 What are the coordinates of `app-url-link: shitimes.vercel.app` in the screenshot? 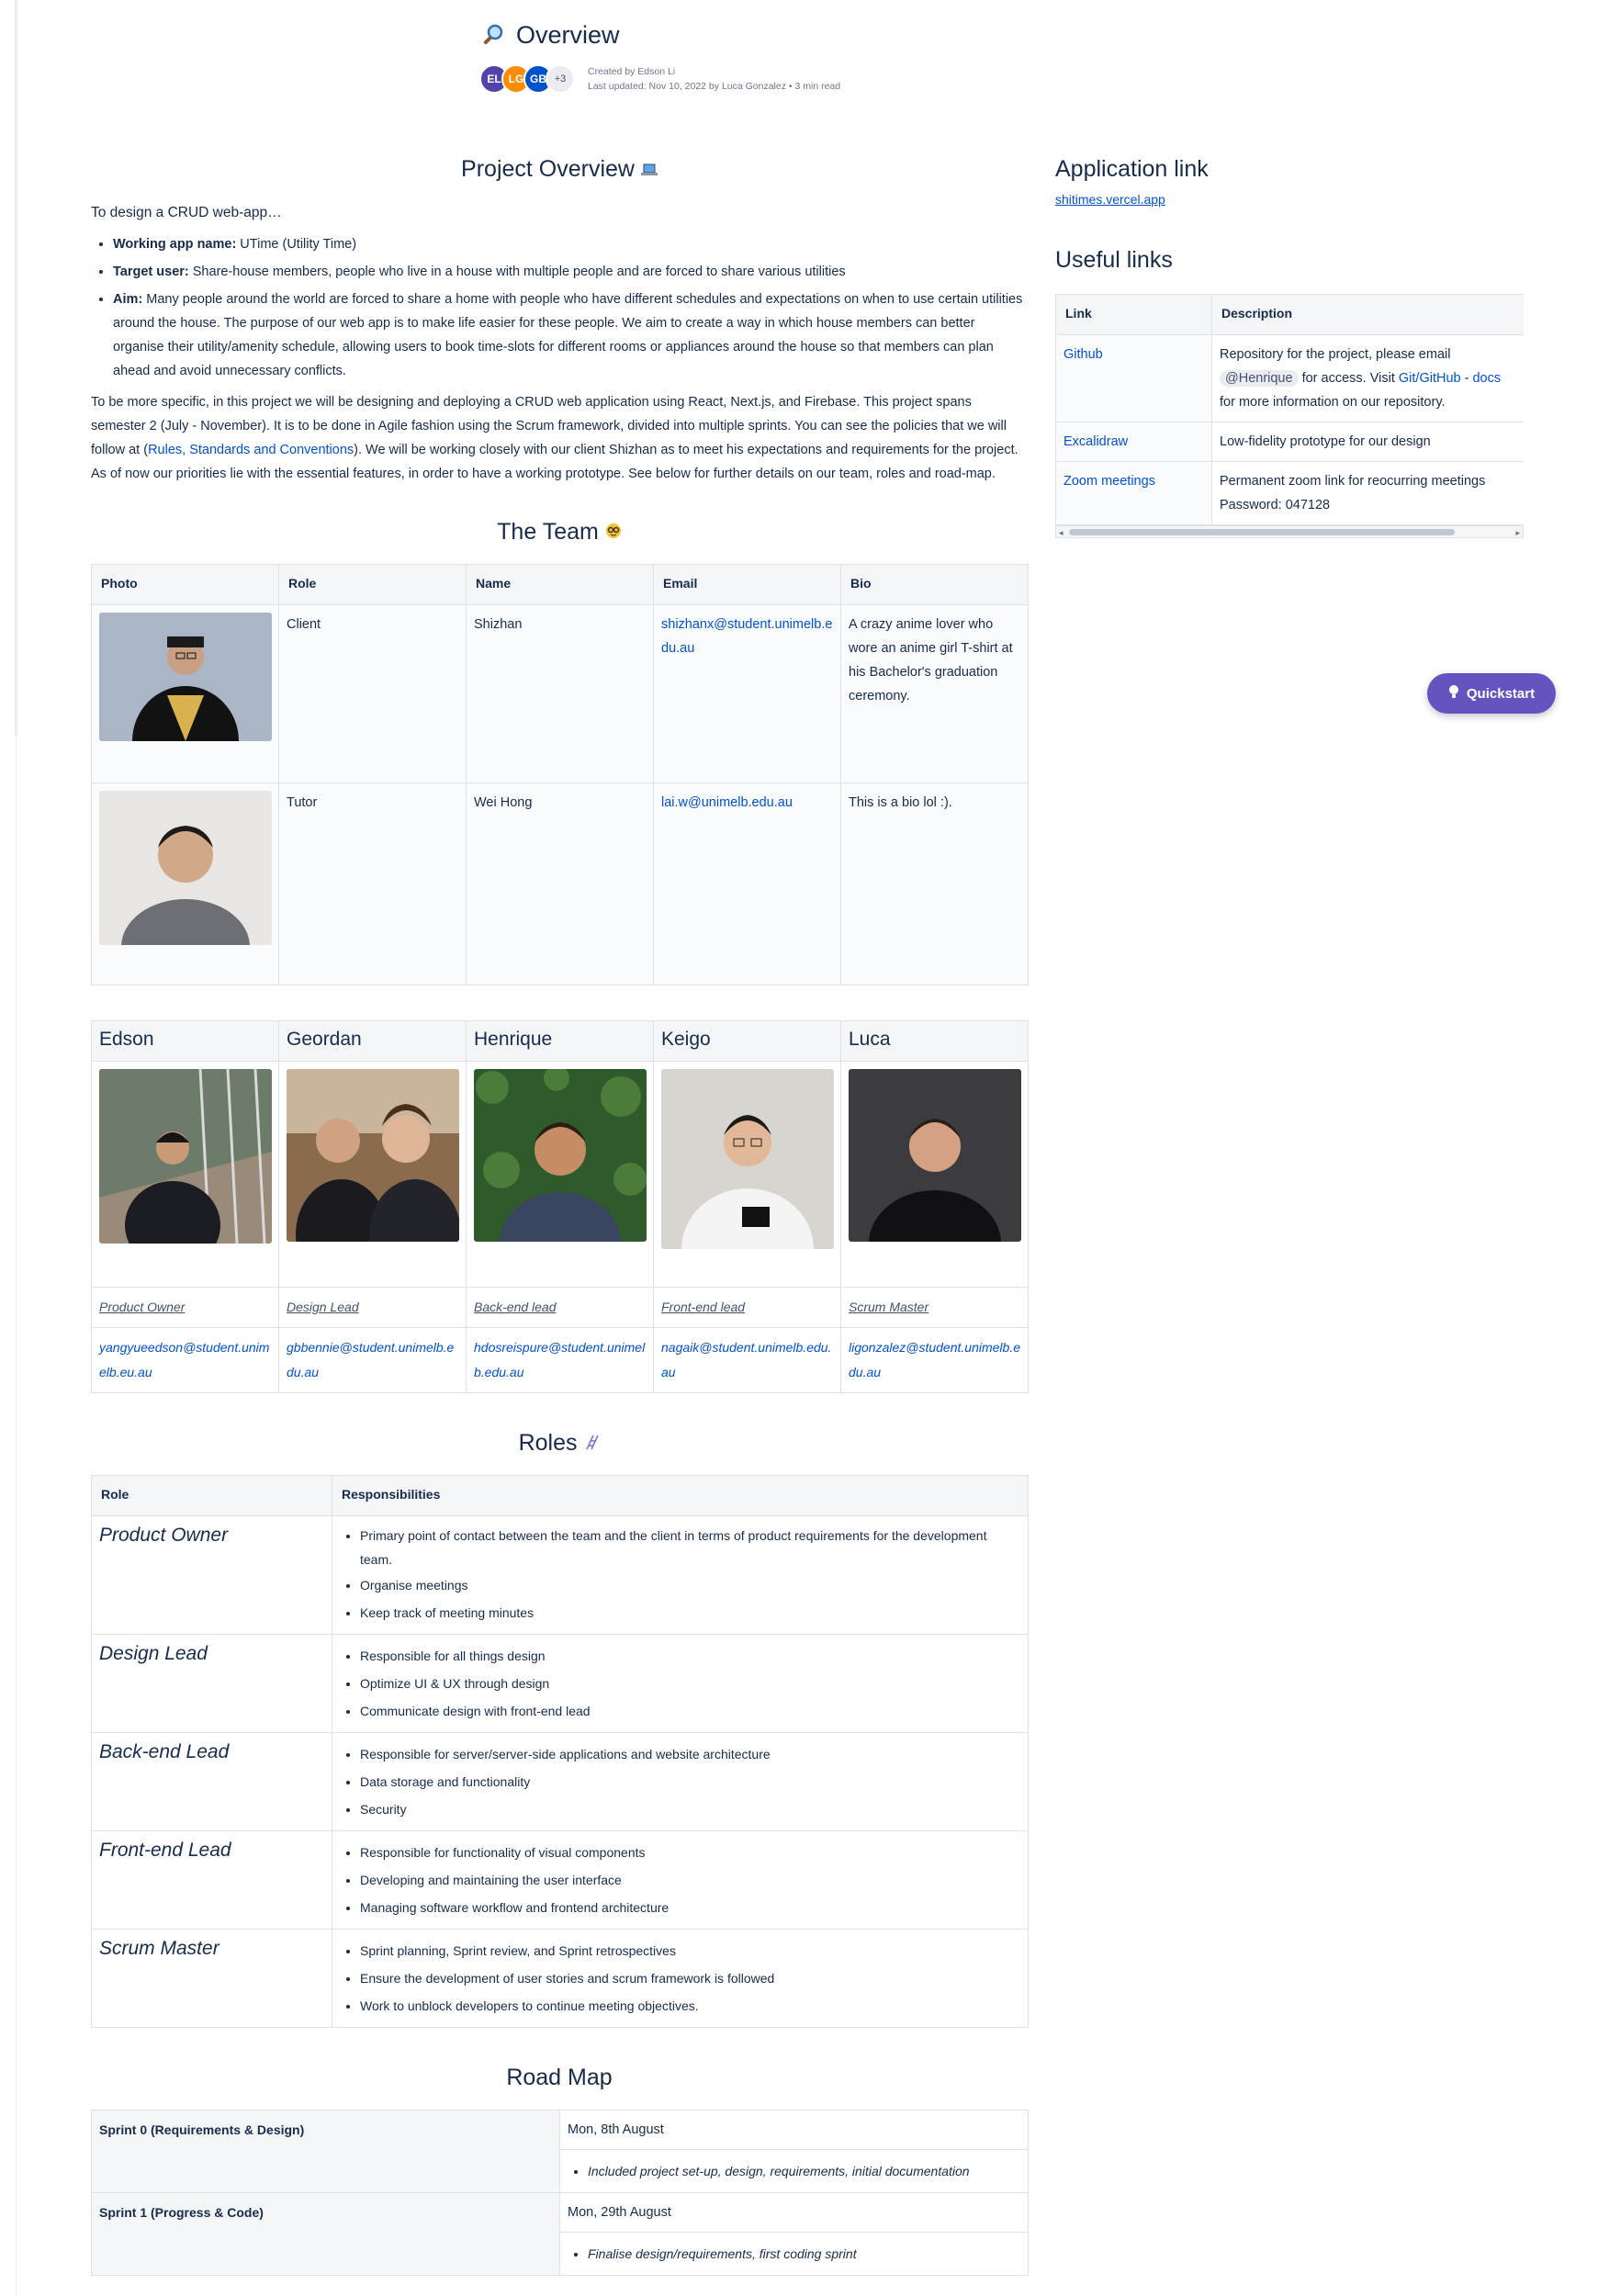 It's located at (1290, 200).